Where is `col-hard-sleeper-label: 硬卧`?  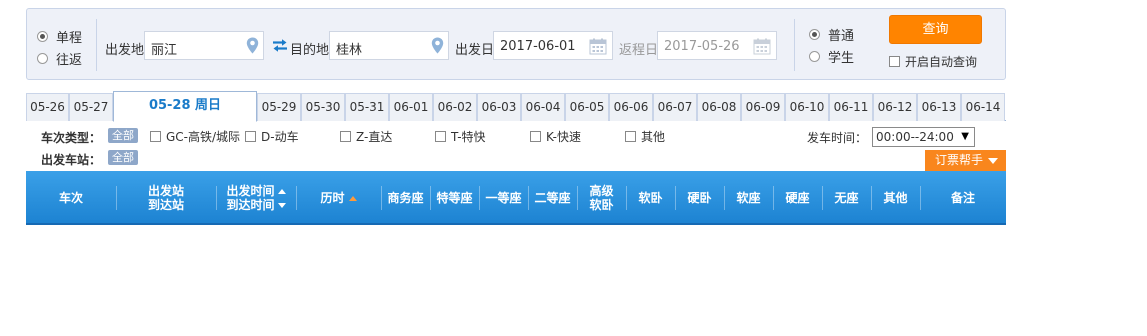
col-hard-sleeper-label: 硬卧 is located at coordinates (699, 198).